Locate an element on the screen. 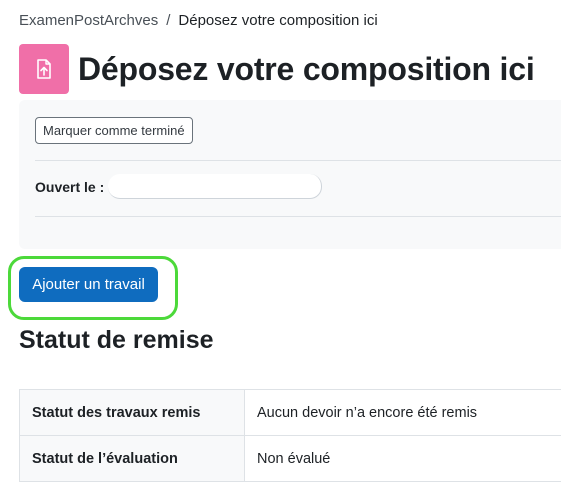  breadcrumb-course-link: ExamenPostArchves is located at coordinates (88, 20).